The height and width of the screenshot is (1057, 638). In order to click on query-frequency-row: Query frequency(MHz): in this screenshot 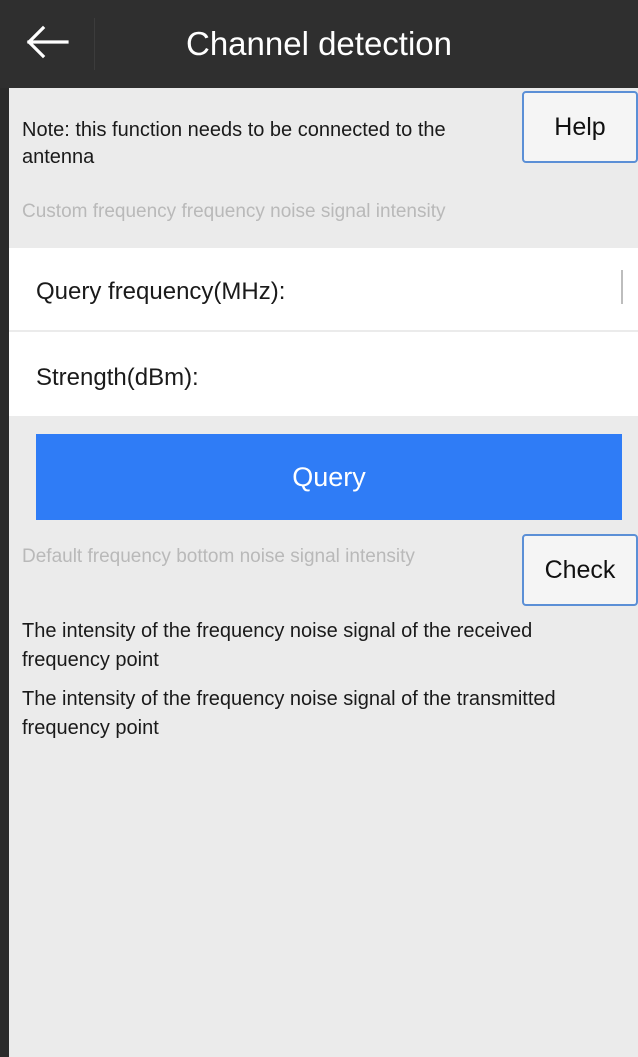, I will do `click(323, 289)`.